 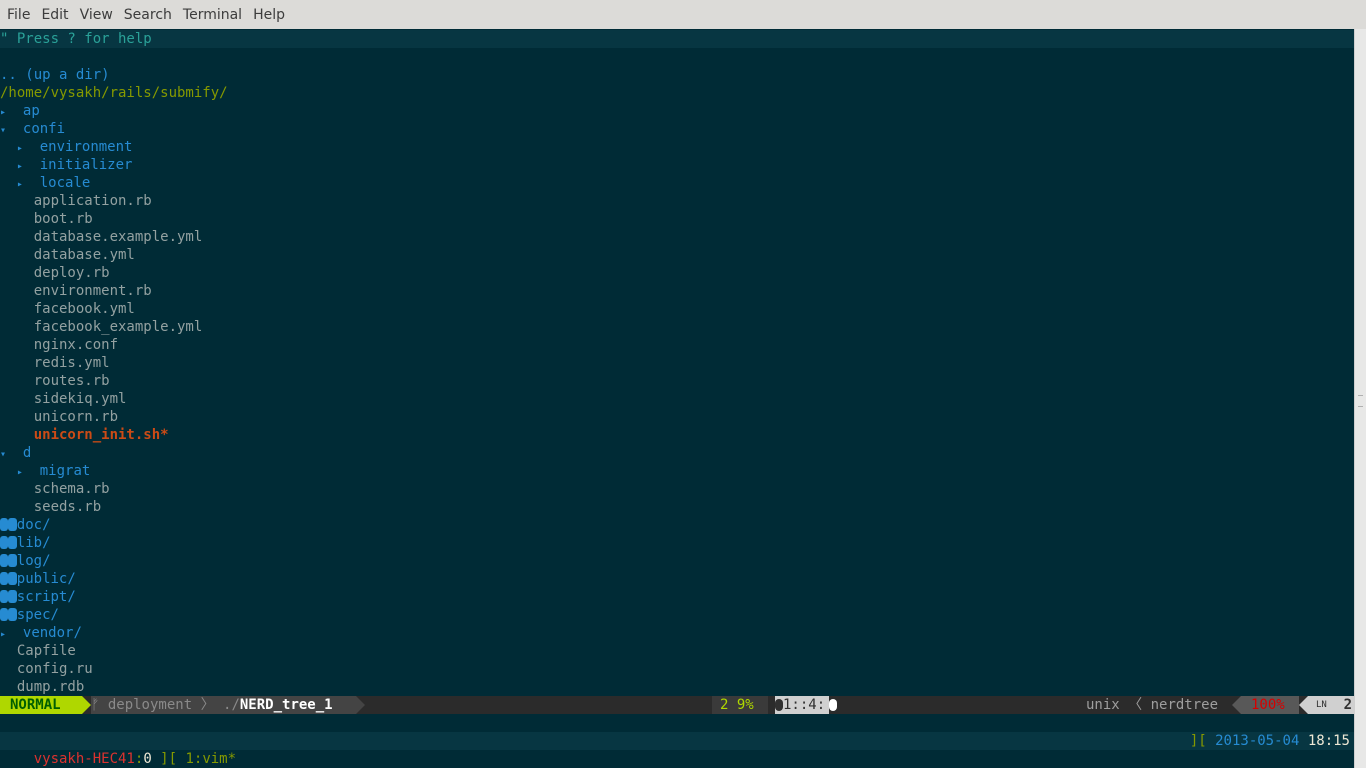 I want to click on tree-entry: ▾ confi, so click(x=677, y=129).